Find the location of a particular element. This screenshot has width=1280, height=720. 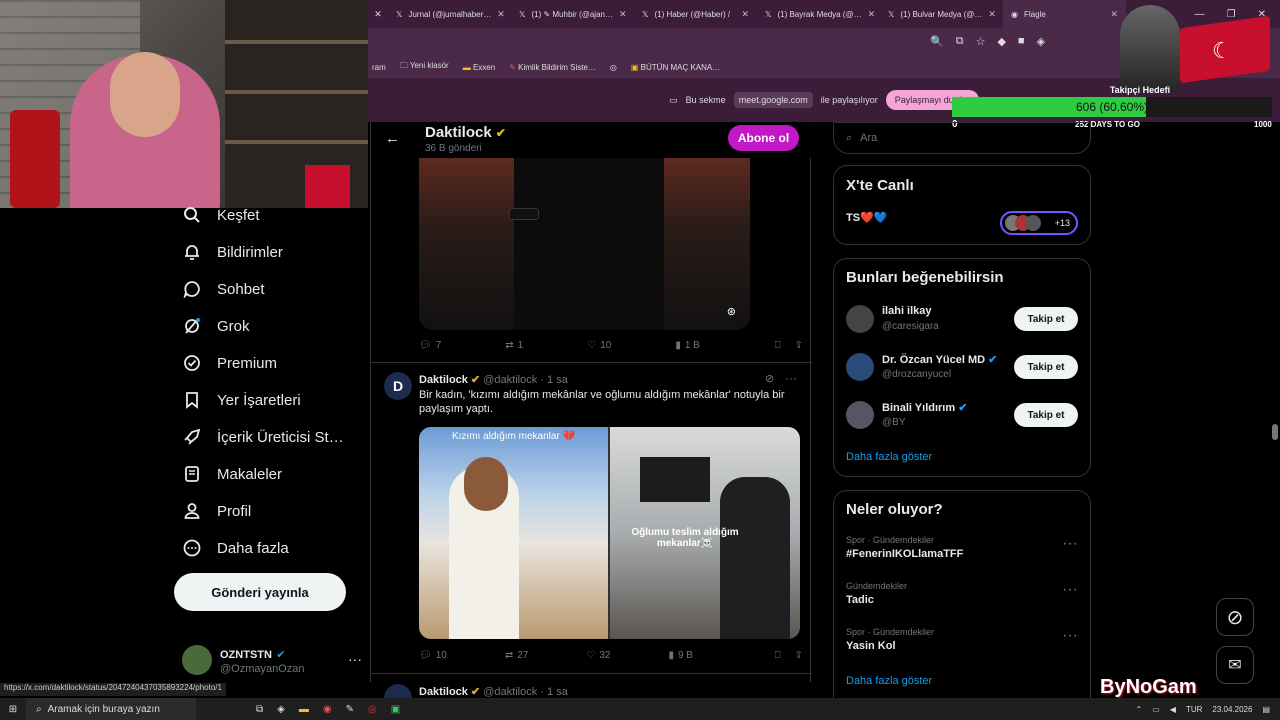

bookmark-item: ◎ is located at coordinates (613, 67).